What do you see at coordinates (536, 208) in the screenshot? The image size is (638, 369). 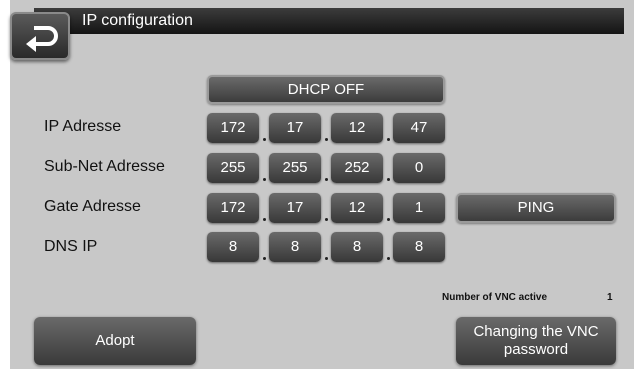 I see `ping-button: PING` at bounding box center [536, 208].